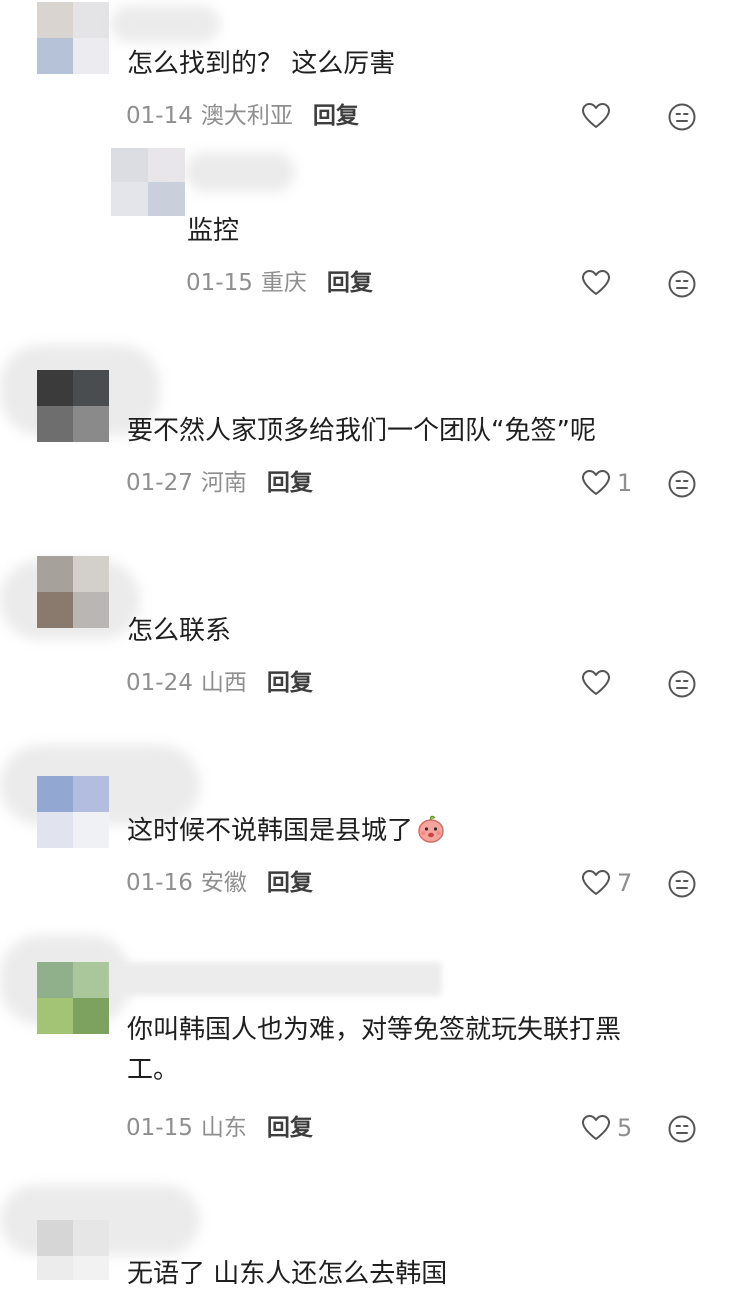 The image size is (740, 1294). I want to click on comment-text: 这时候不说韩国是县城了, so click(287, 831).